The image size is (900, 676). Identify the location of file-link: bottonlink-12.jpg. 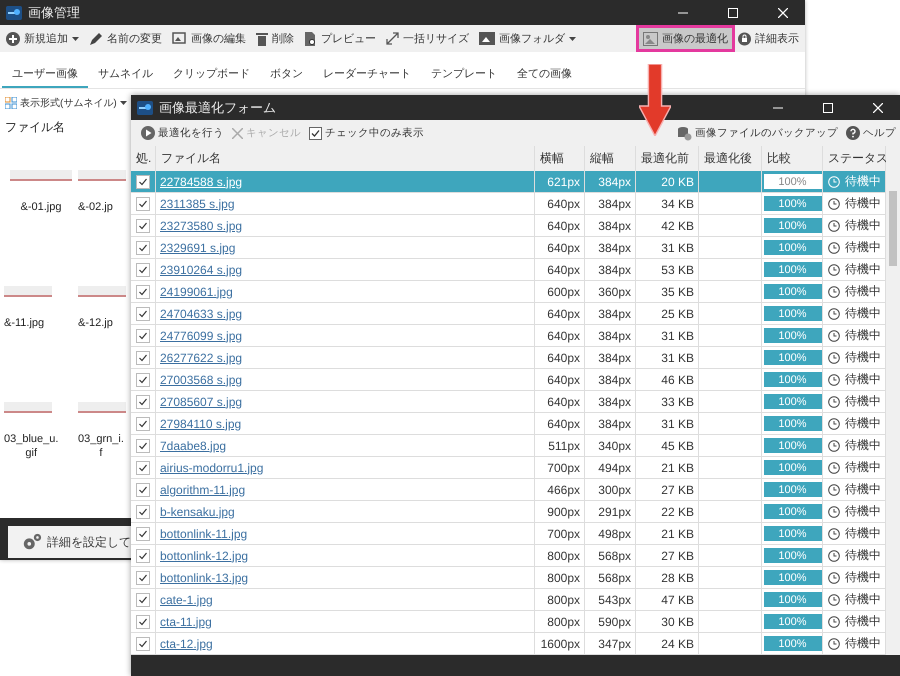
(204, 555).